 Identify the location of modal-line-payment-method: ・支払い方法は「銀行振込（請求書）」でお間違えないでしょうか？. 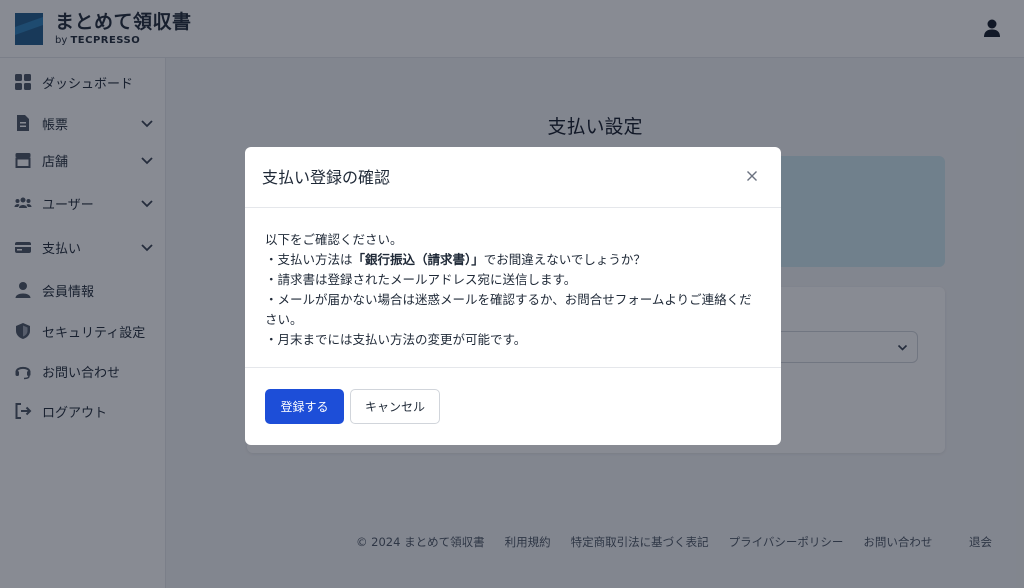
(513, 260).